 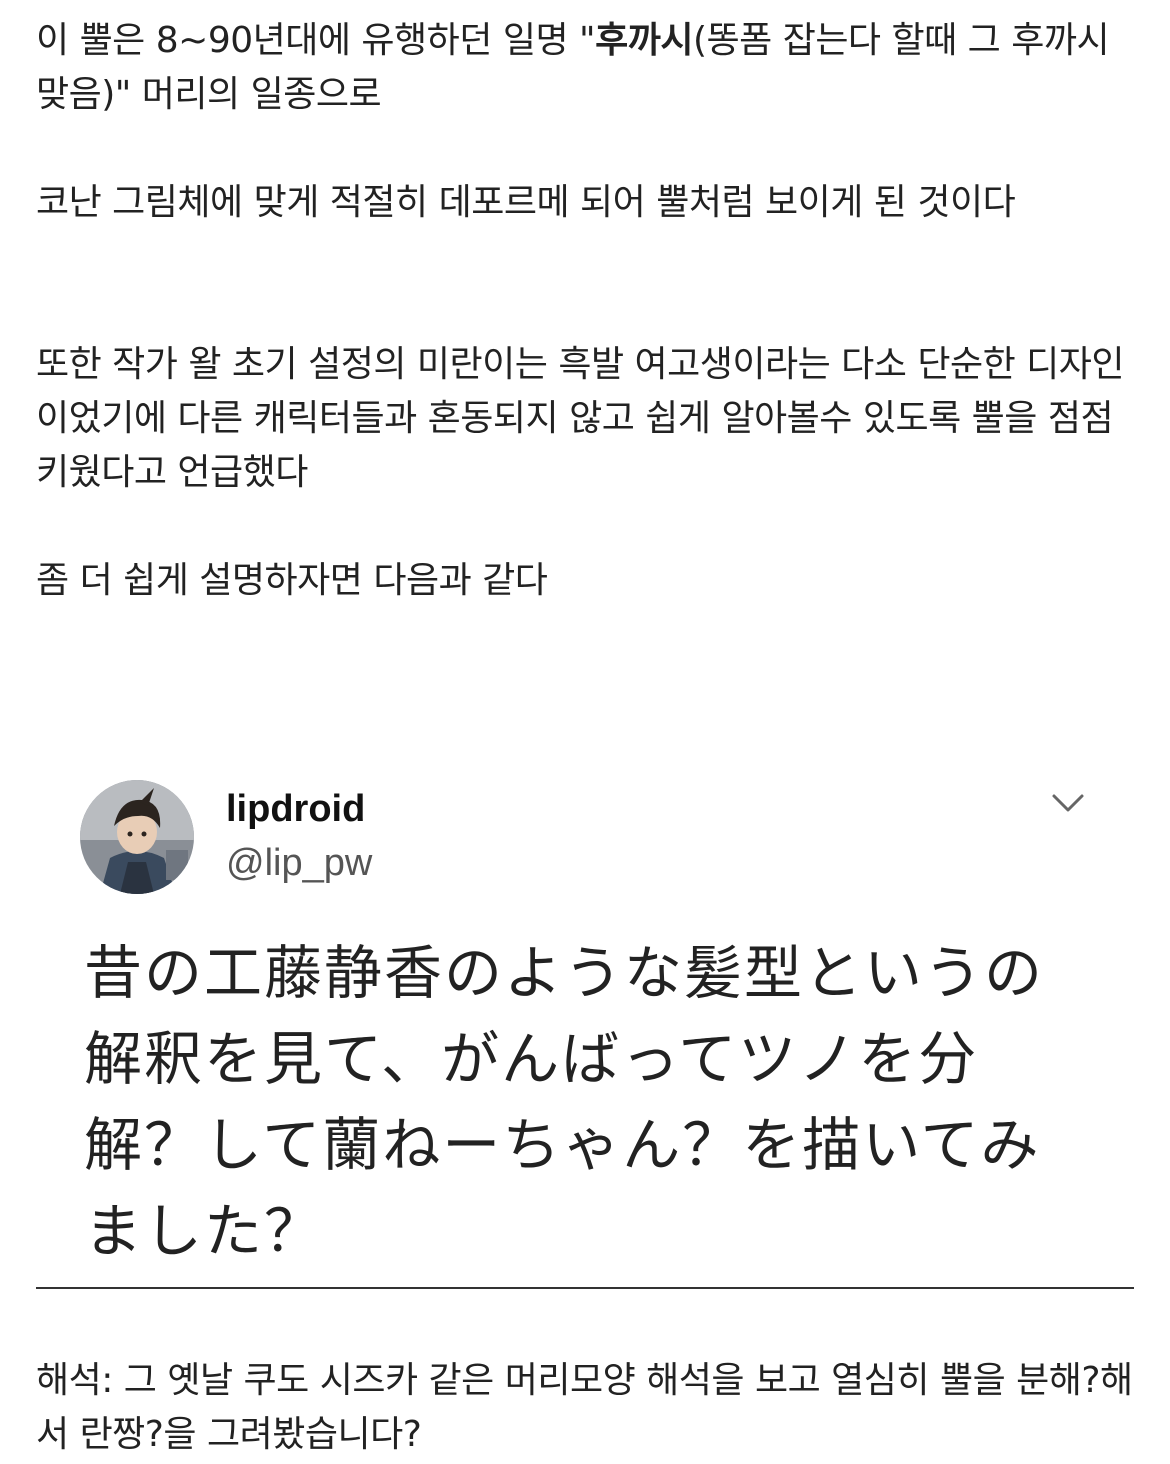 I want to click on paragraph-intro-example: 좀 더 쉽게 설명하자면 다음과 같다, so click(x=292, y=580).